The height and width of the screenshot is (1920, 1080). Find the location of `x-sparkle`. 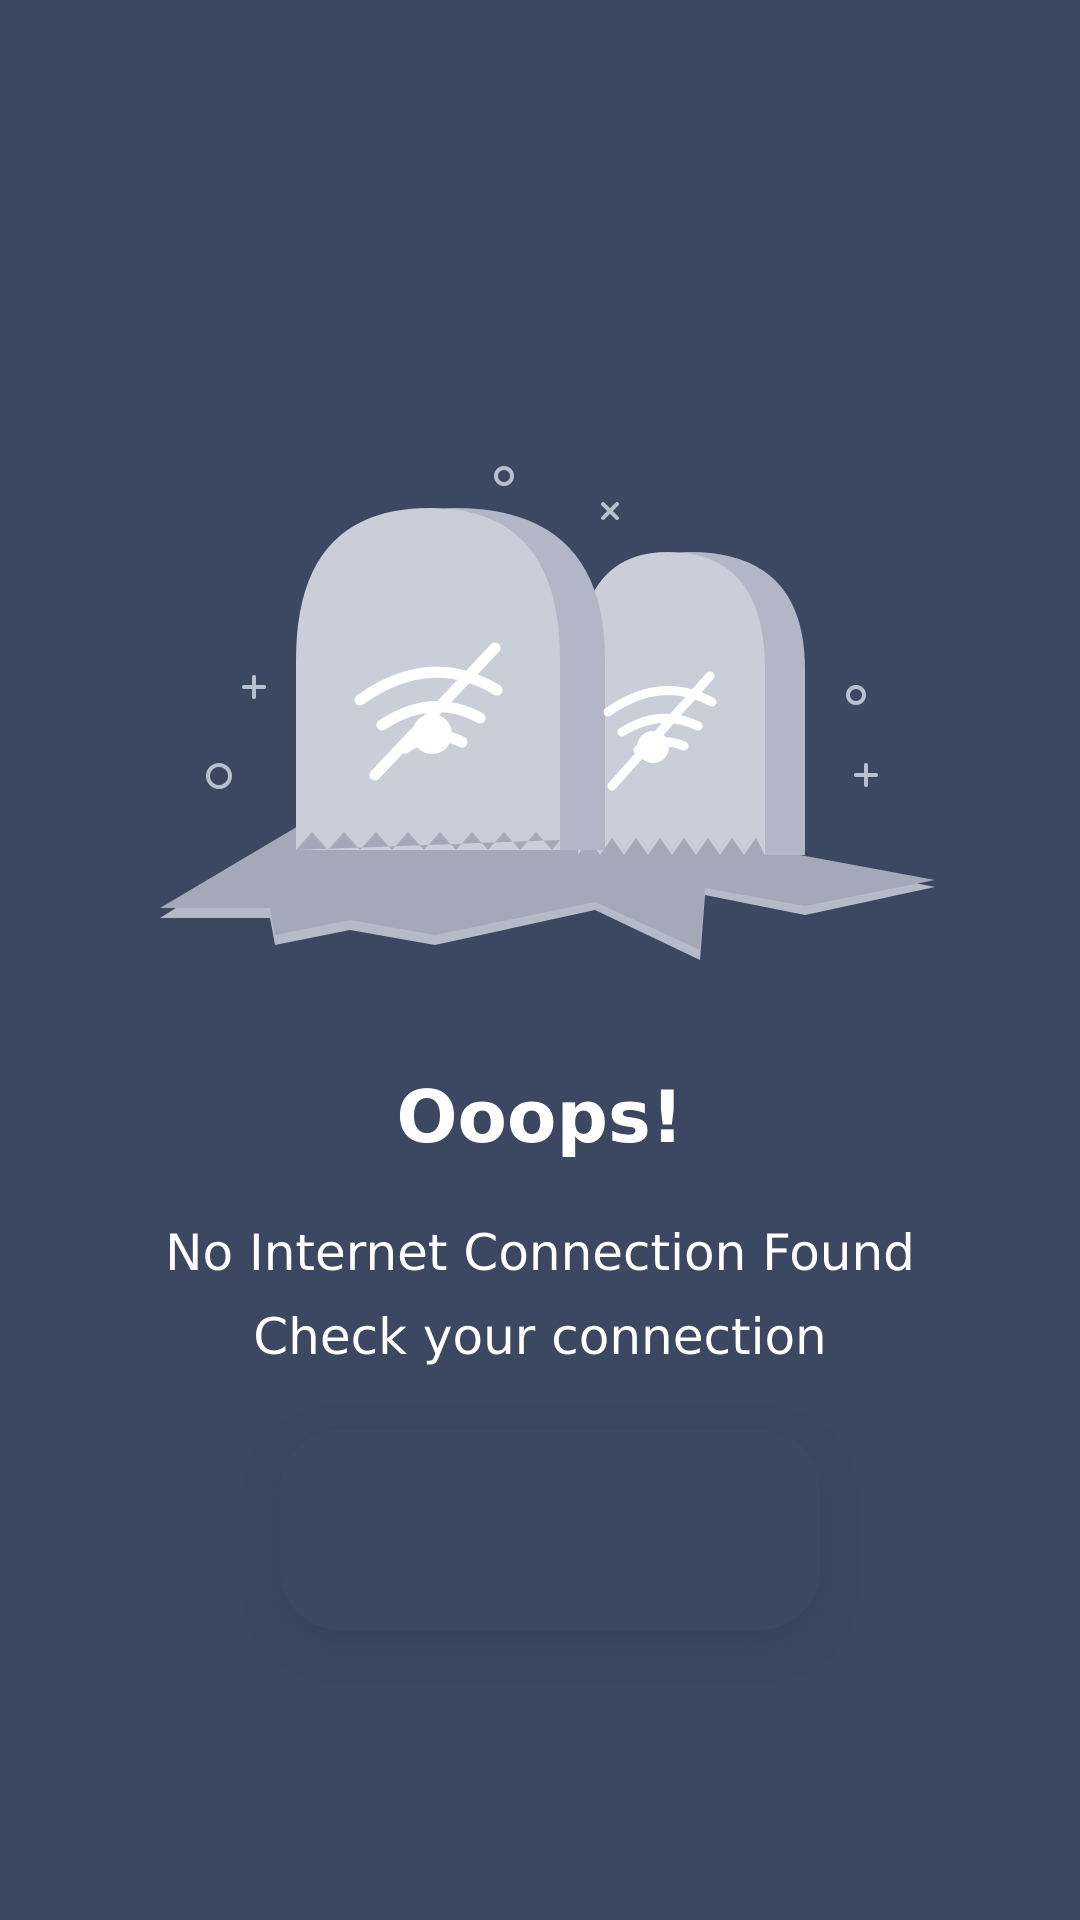

x-sparkle is located at coordinates (610, 511).